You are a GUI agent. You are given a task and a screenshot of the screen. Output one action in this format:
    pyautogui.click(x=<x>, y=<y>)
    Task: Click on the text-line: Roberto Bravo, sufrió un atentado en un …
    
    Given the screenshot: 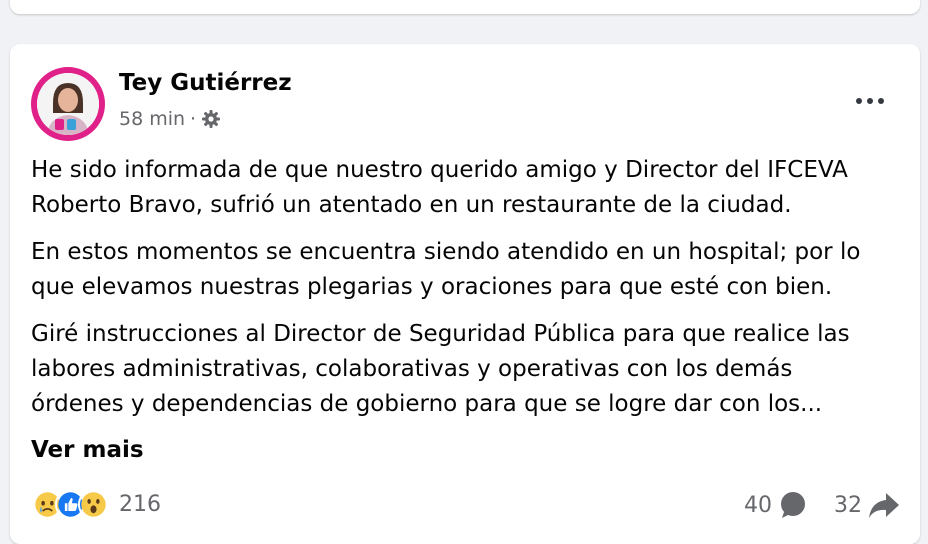 What is the action you would take?
    pyautogui.click(x=411, y=205)
    